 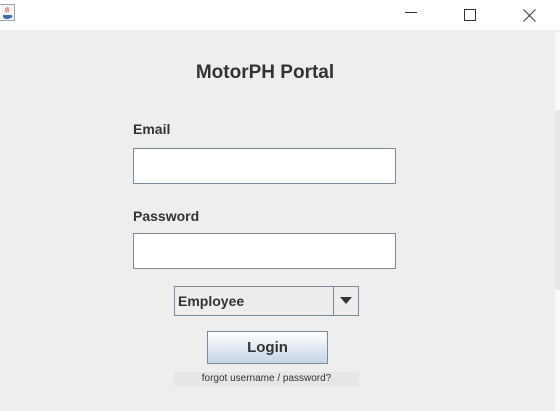 What do you see at coordinates (264, 251) in the screenshot?
I see `password-field` at bounding box center [264, 251].